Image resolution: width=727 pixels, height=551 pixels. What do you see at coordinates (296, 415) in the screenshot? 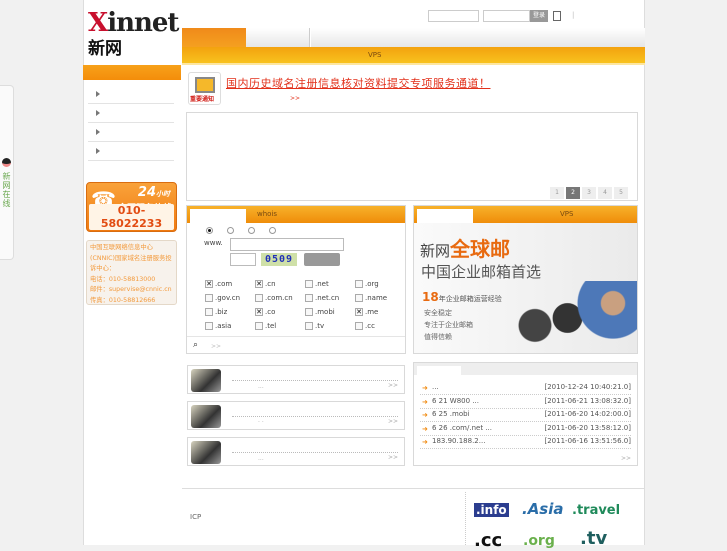
I see `product-row: · · >>` at bounding box center [296, 415].